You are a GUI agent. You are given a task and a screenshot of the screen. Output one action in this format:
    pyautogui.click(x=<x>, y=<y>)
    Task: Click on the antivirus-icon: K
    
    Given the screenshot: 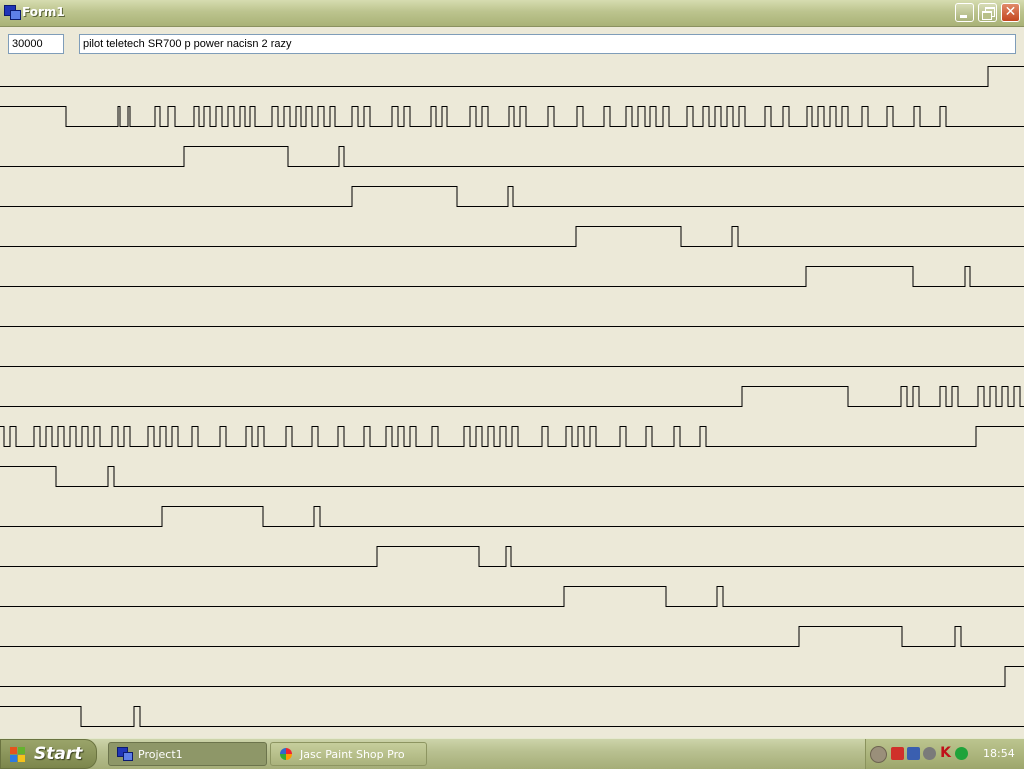 What is the action you would take?
    pyautogui.click(x=945, y=753)
    